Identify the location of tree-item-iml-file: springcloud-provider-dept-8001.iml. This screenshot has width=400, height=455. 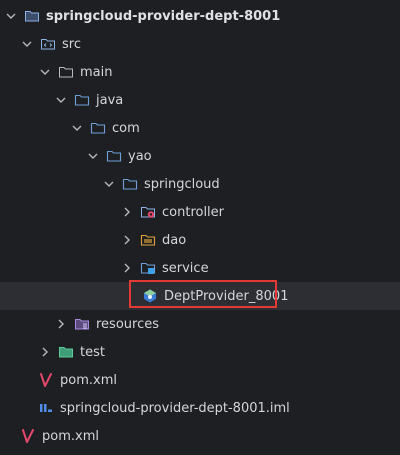
(200, 408).